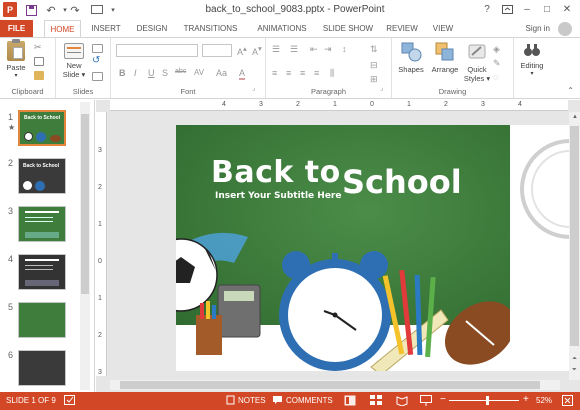 The image size is (580, 410). What do you see at coordinates (242, 74) in the screenshot?
I see `font-color-button: A` at bounding box center [242, 74].